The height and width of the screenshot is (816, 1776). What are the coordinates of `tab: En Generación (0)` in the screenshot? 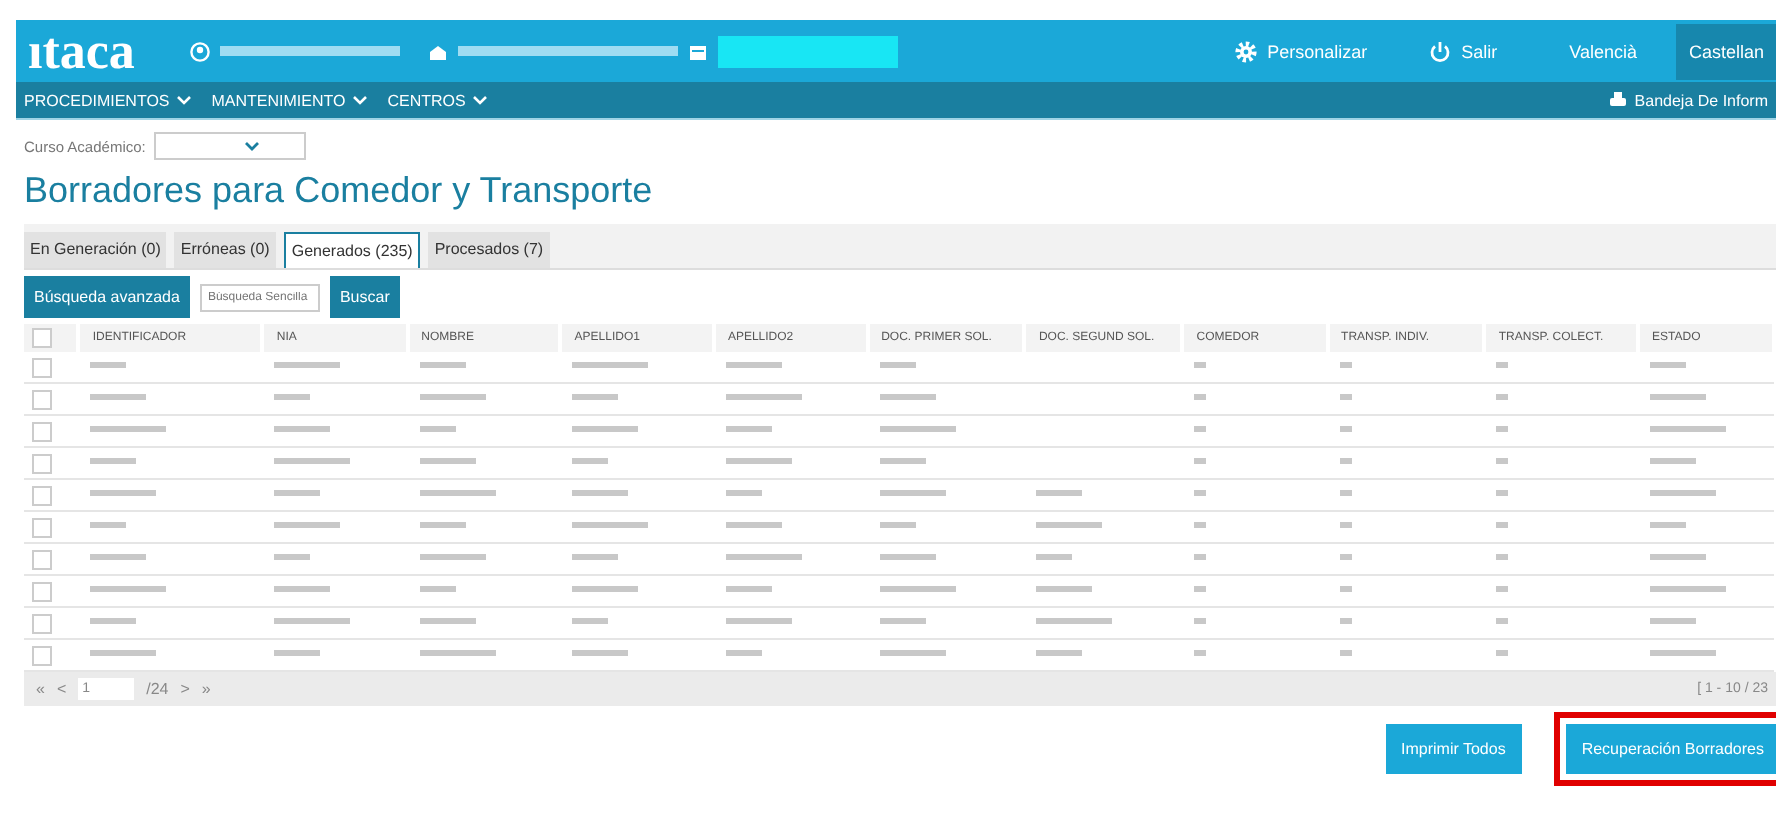 It's located at (95, 250).